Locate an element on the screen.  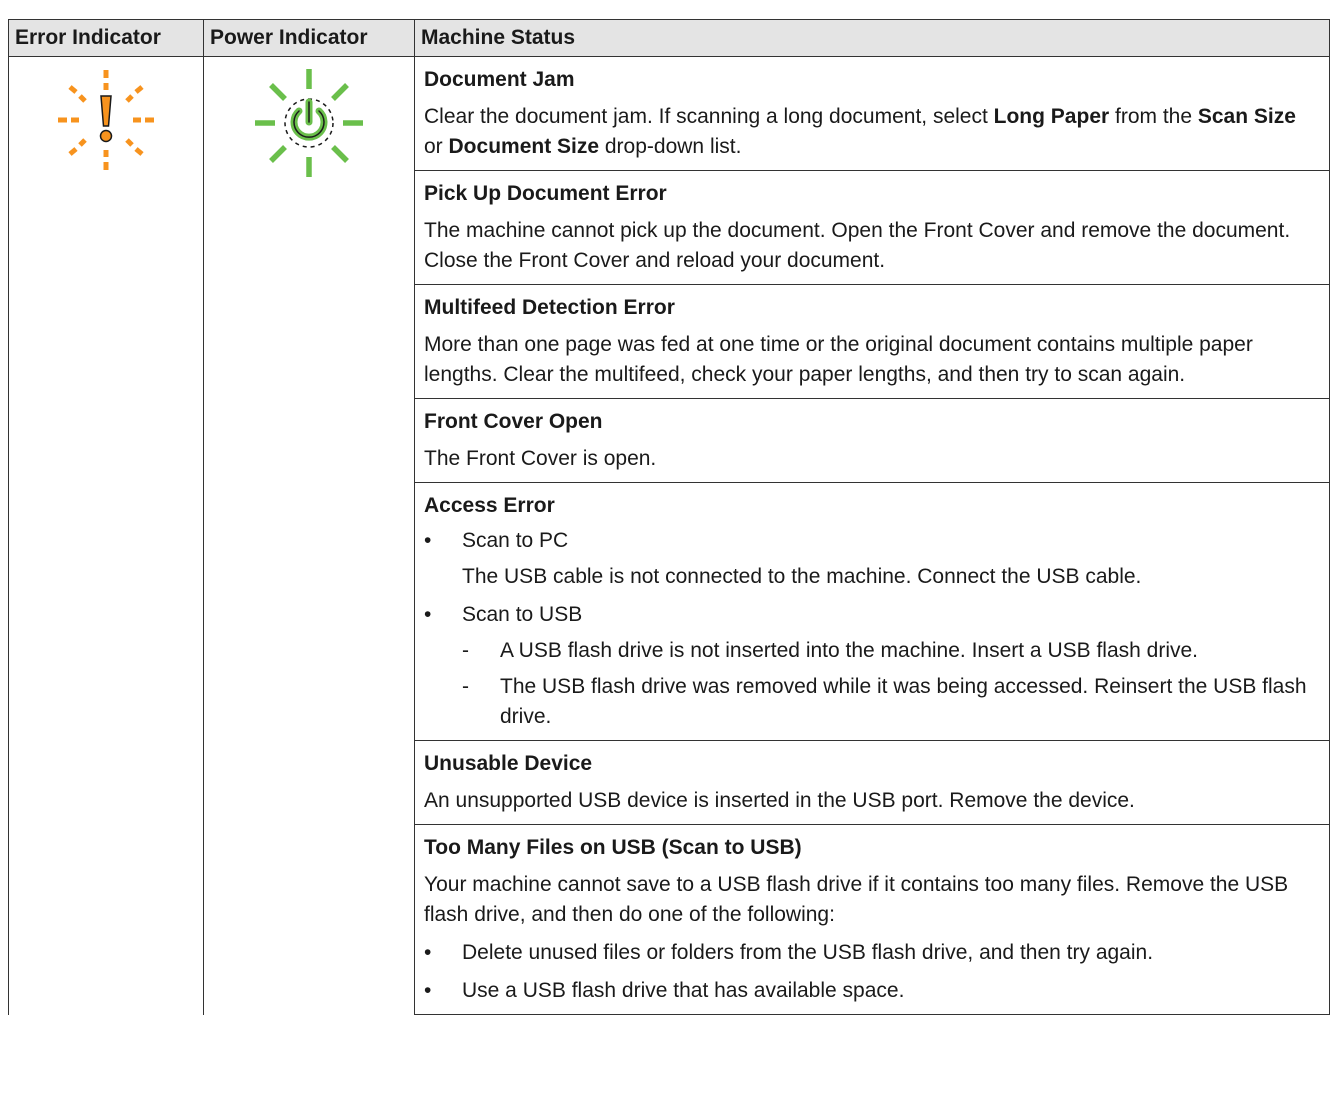
power-indicator-cell is located at coordinates (309, 535).